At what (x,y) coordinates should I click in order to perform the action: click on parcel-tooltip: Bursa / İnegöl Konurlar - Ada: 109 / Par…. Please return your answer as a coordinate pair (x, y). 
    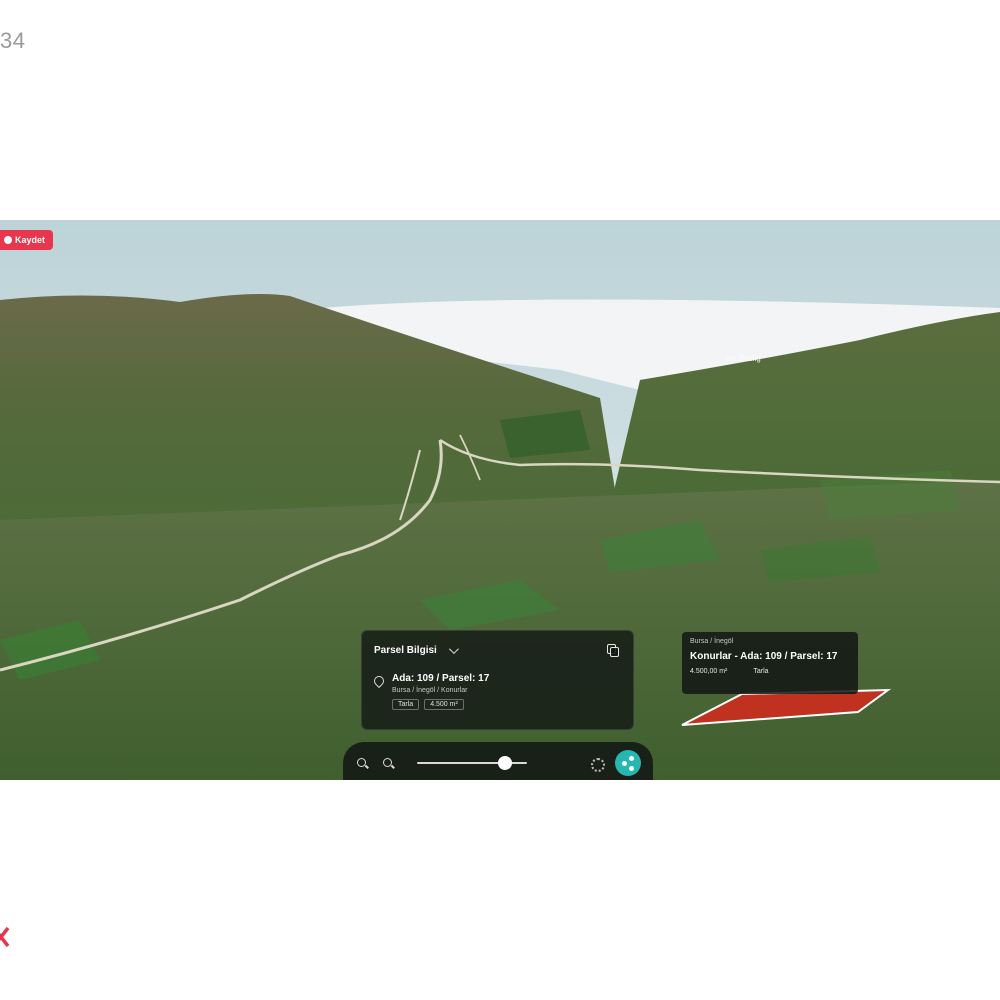
    Looking at the image, I should click on (770, 663).